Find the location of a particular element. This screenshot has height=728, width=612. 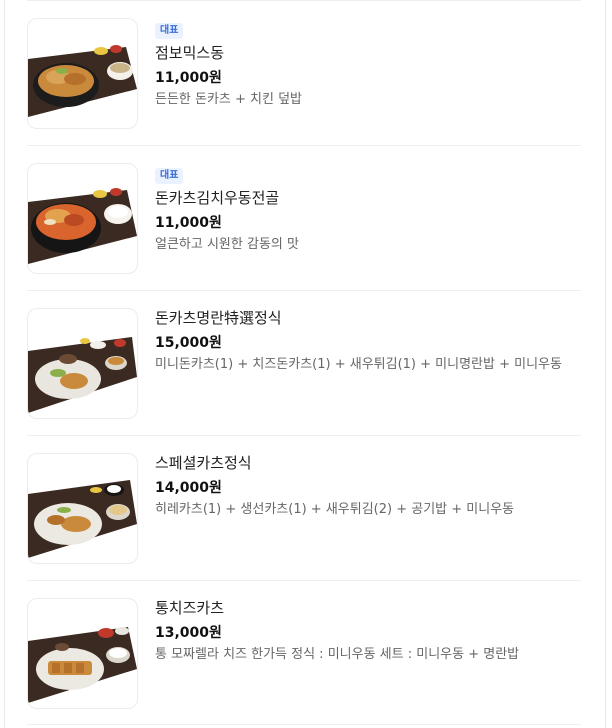

menu-item-description: 얼큰하고 시원한 감동의 맛 is located at coordinates (227, 244).